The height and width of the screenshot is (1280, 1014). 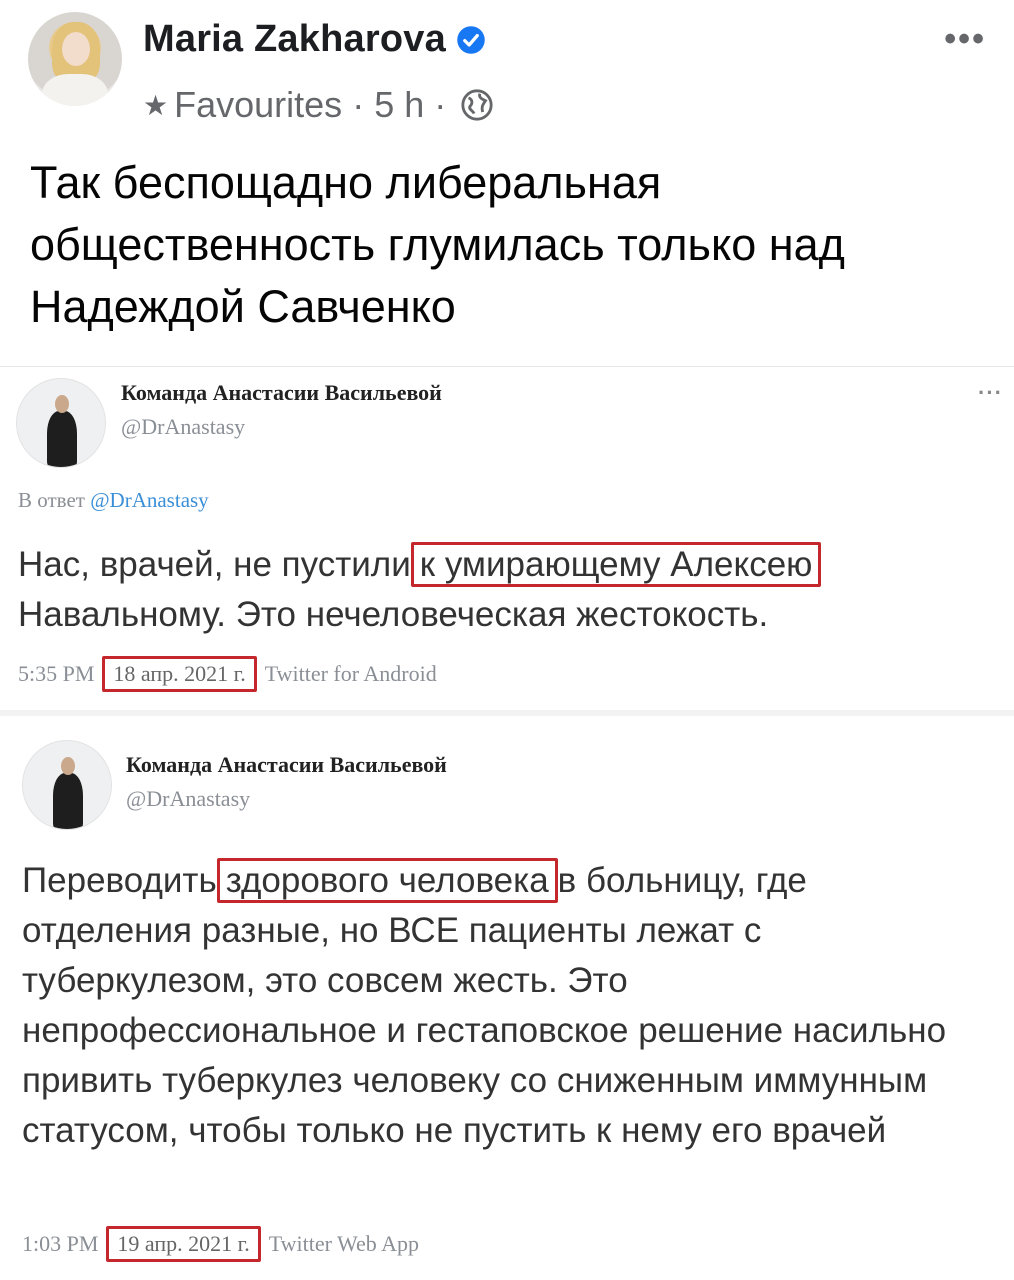 I want to click on highlighted-phrase: к умирающему Алексею, so click(x=616, y=564).